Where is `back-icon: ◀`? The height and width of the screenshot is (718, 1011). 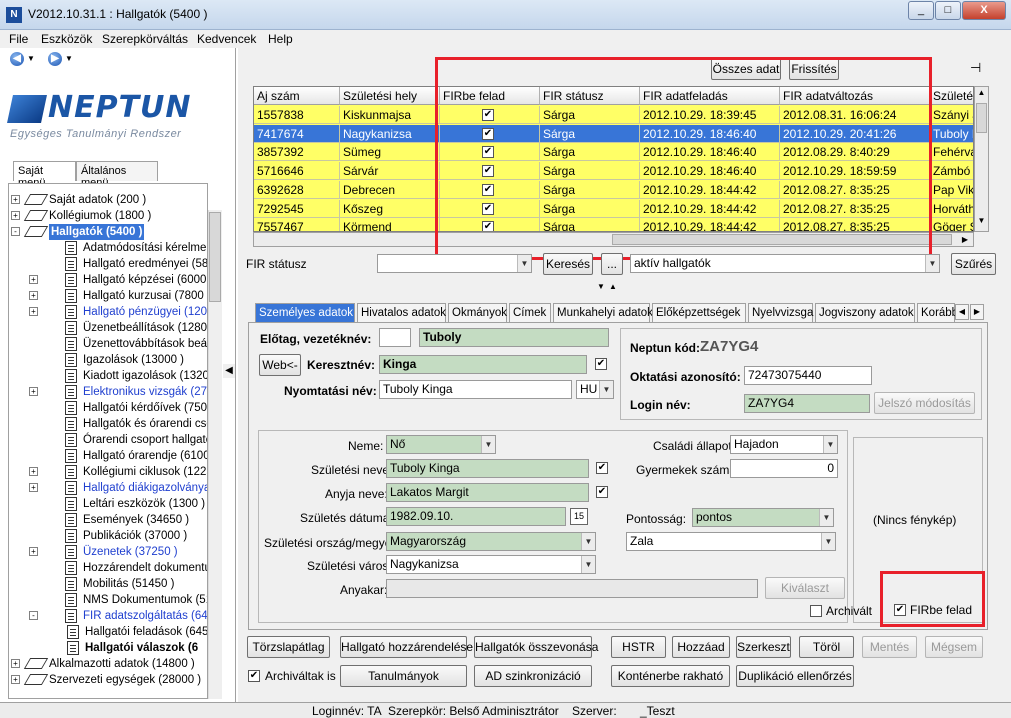 back-icon: ◀ is located at coordinates (17, 59).